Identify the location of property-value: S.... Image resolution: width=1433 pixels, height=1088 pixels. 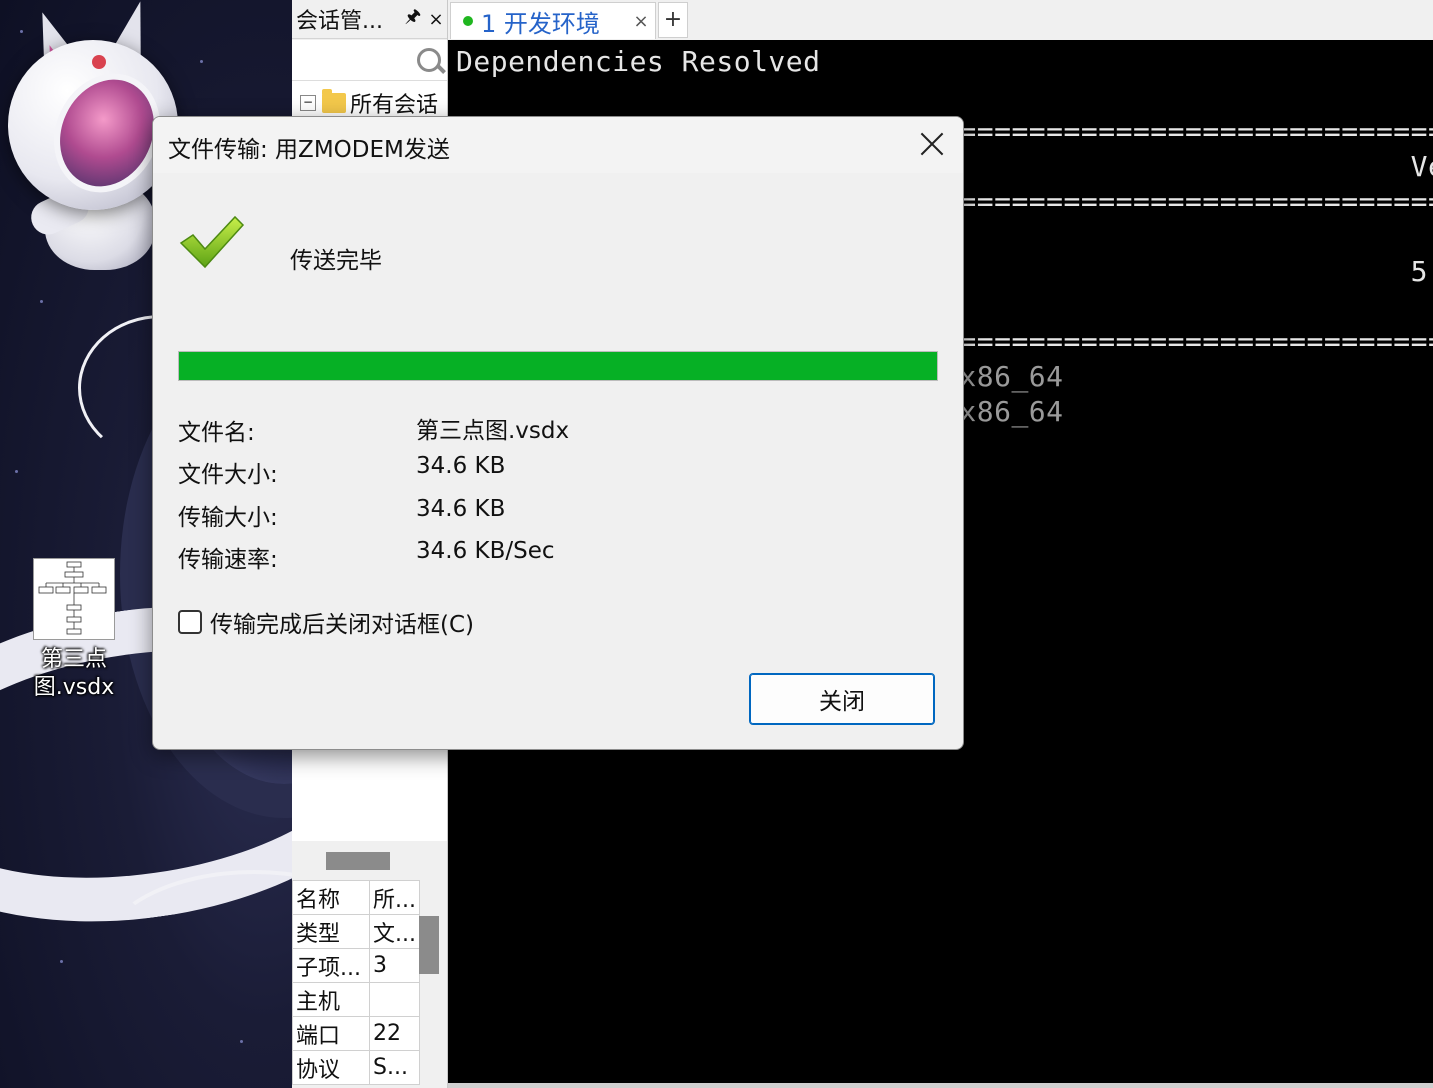
(394, 1067).